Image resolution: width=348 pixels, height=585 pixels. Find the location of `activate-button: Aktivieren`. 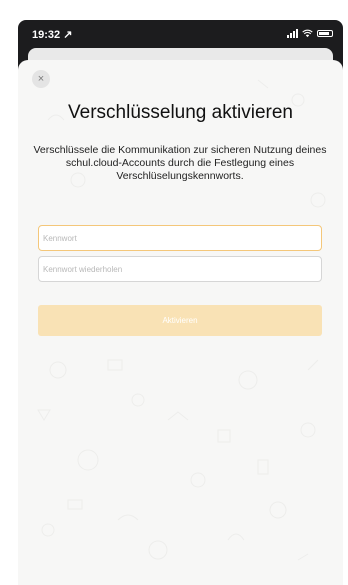

activate-button: Aktivieren is located at coordinates (180, 320).